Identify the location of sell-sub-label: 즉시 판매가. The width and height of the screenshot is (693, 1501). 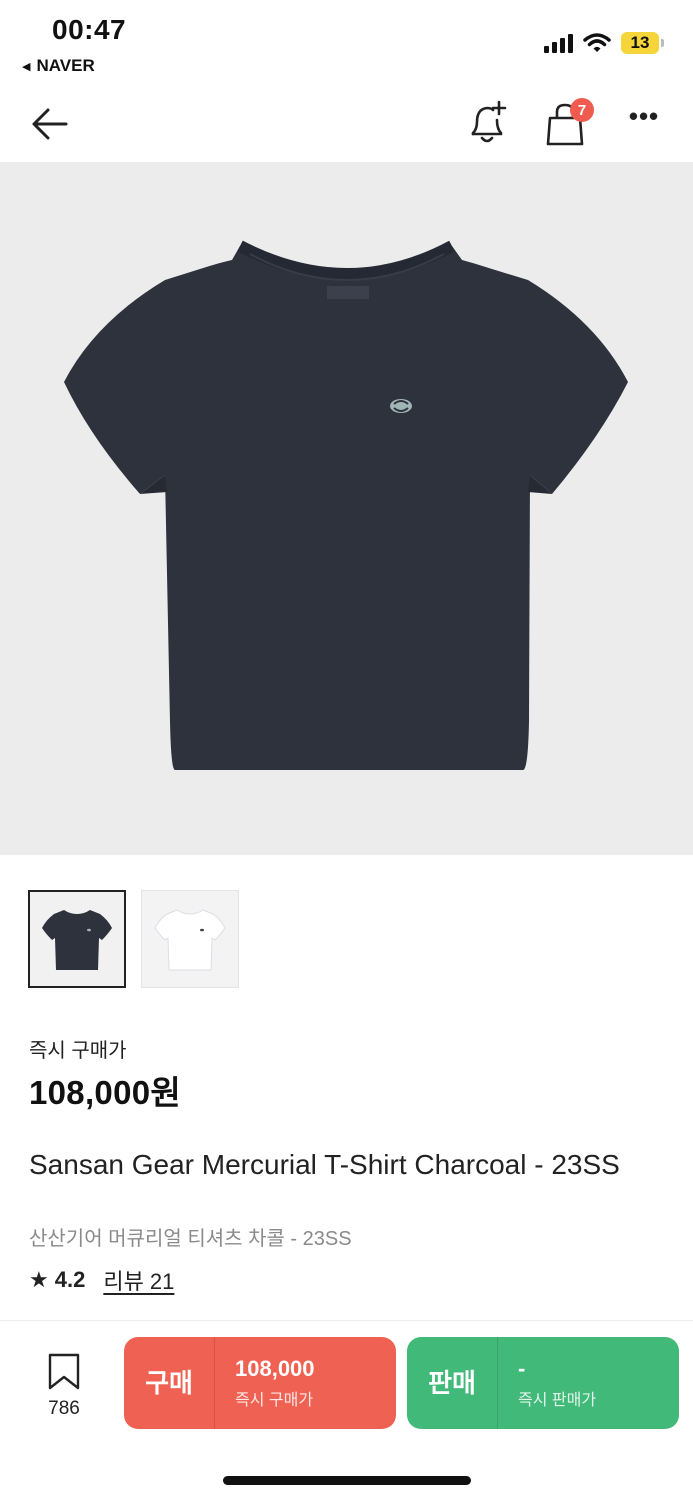
(557, 1400).